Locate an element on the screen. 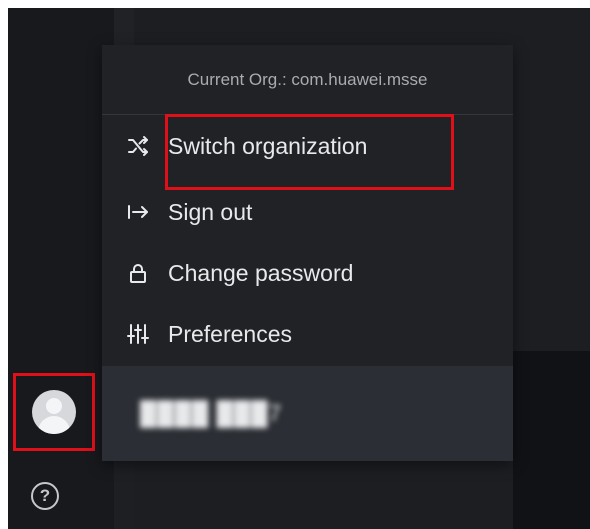 This screenshot has height=529, width=590. user-name: ████ ███7 is located at coordinates (211, 413).